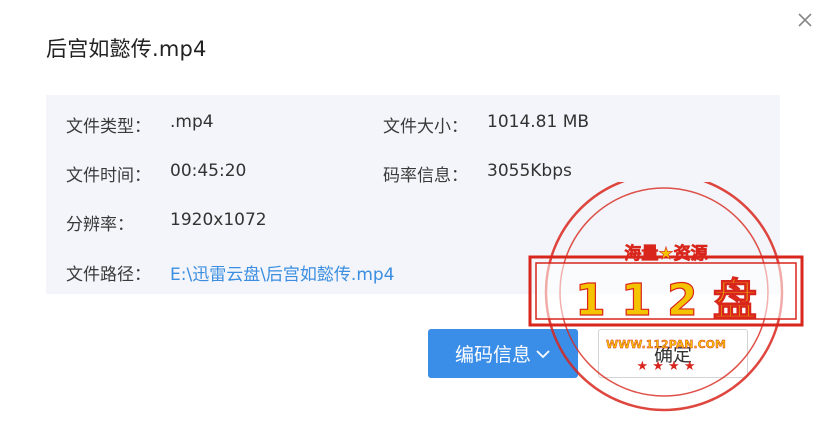 The height and width of the screenshot is (424, 830). I want to click on chevron-down-icon, so click(543, 354).